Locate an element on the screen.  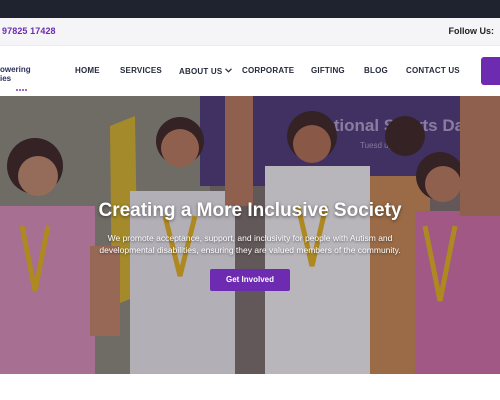
browser-chrome-bar is located at coordinates (250, 9).